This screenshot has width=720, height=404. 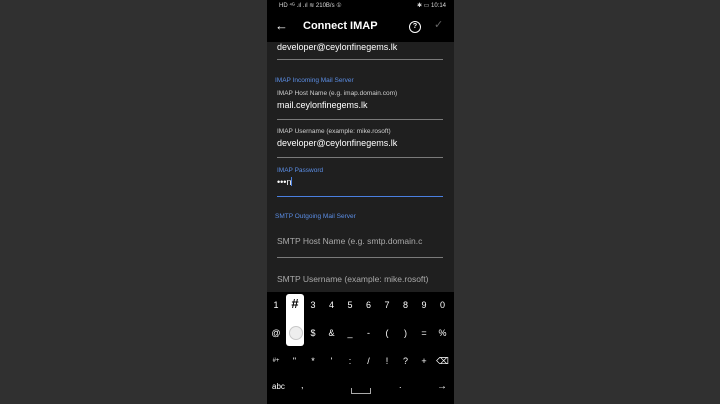 What do you see at coordinates (438, 24) in the screenshot?
I see `confirm-check-icon: ✓` at bounding box center [438, 24].